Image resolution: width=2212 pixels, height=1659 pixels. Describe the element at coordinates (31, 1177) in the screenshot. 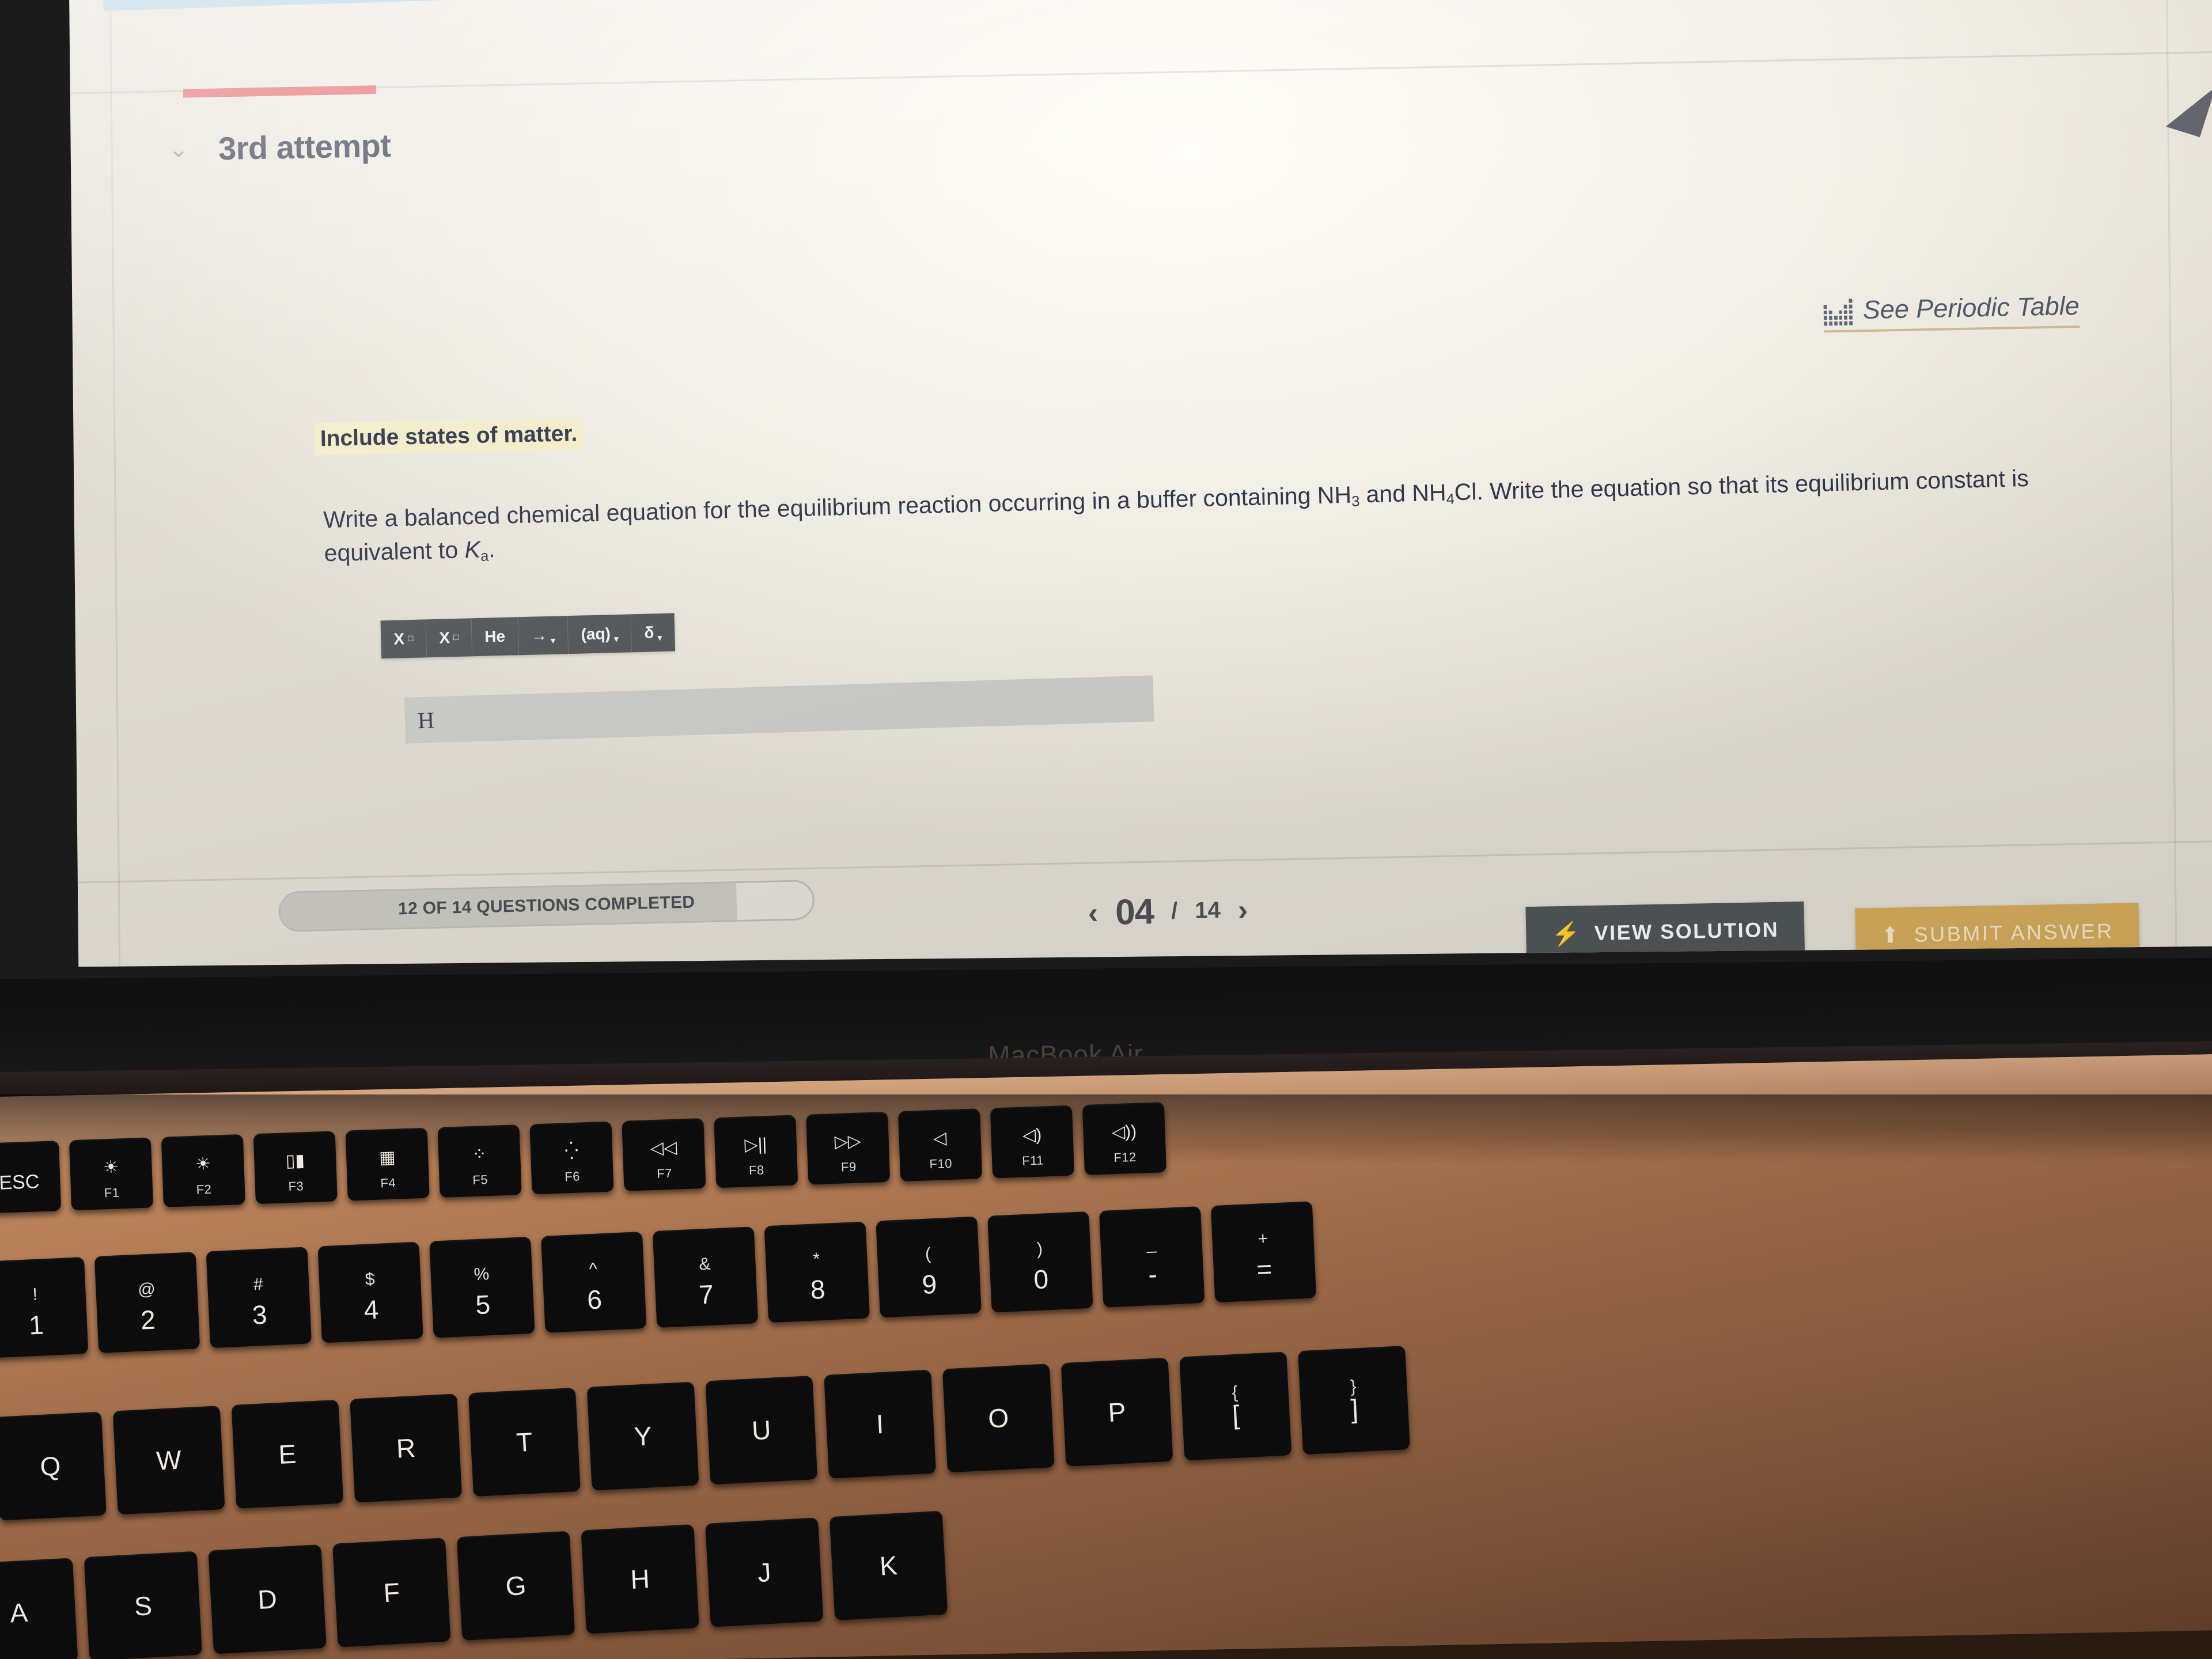

I see `key-esc: ESC` at that location.